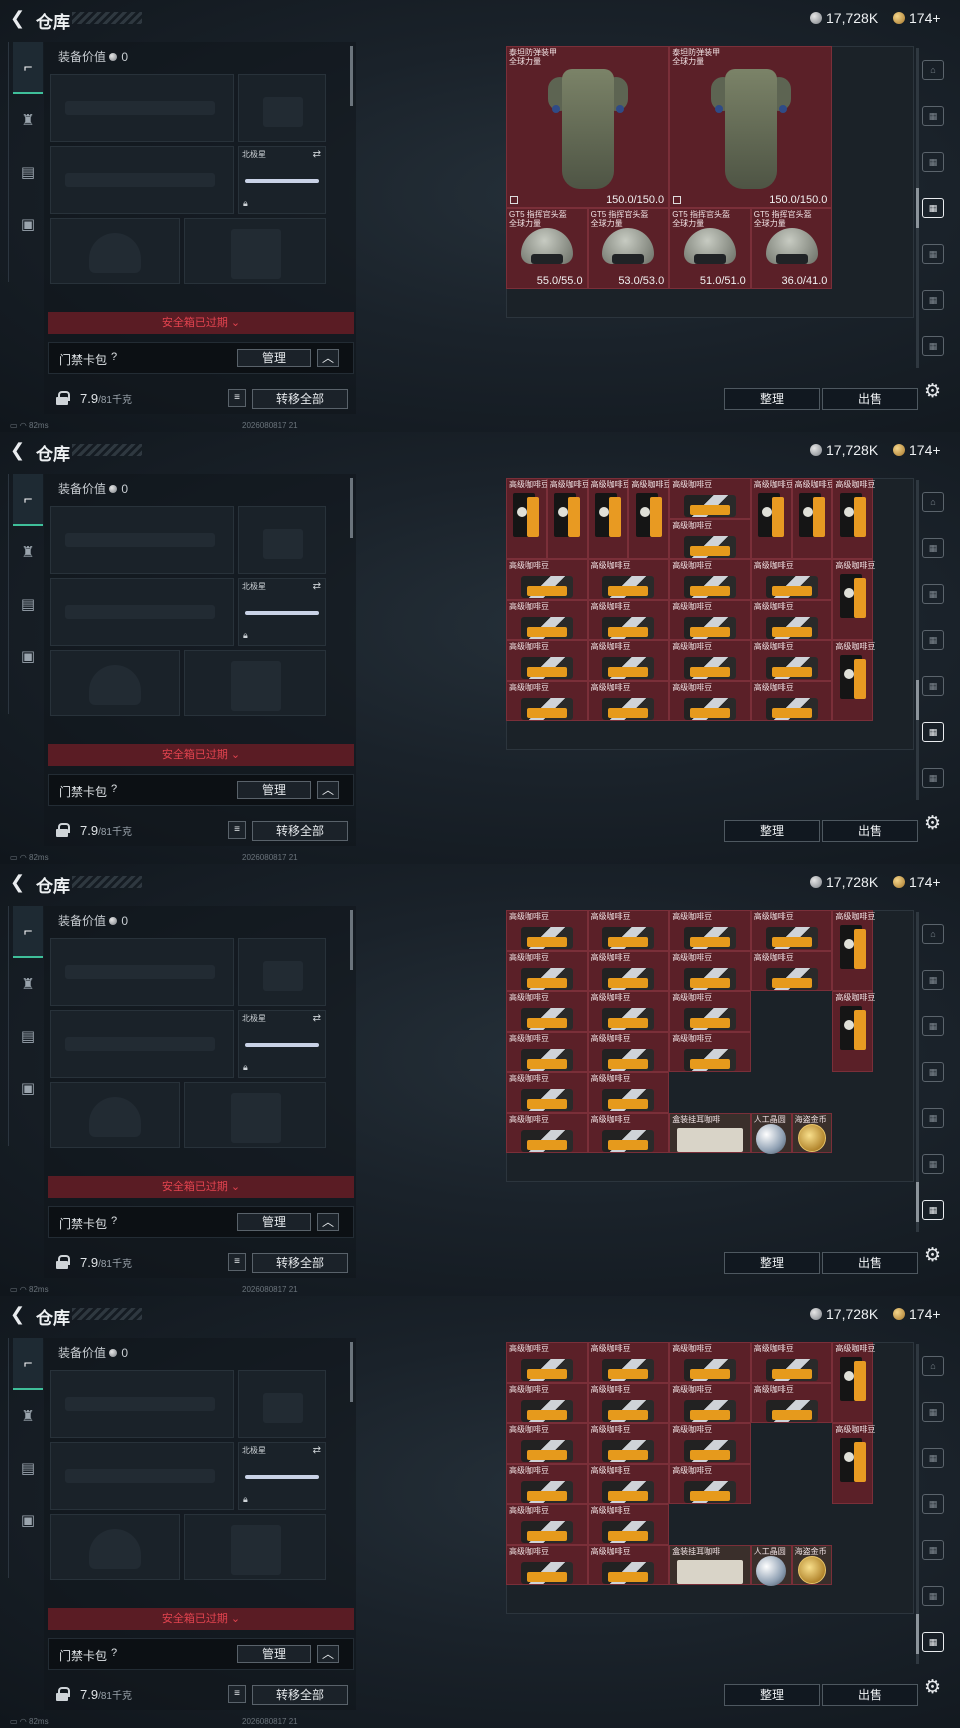  Describe the element at coordinates (142, 540) in the screenshot. I see `primary-weapon-slot` at that location.